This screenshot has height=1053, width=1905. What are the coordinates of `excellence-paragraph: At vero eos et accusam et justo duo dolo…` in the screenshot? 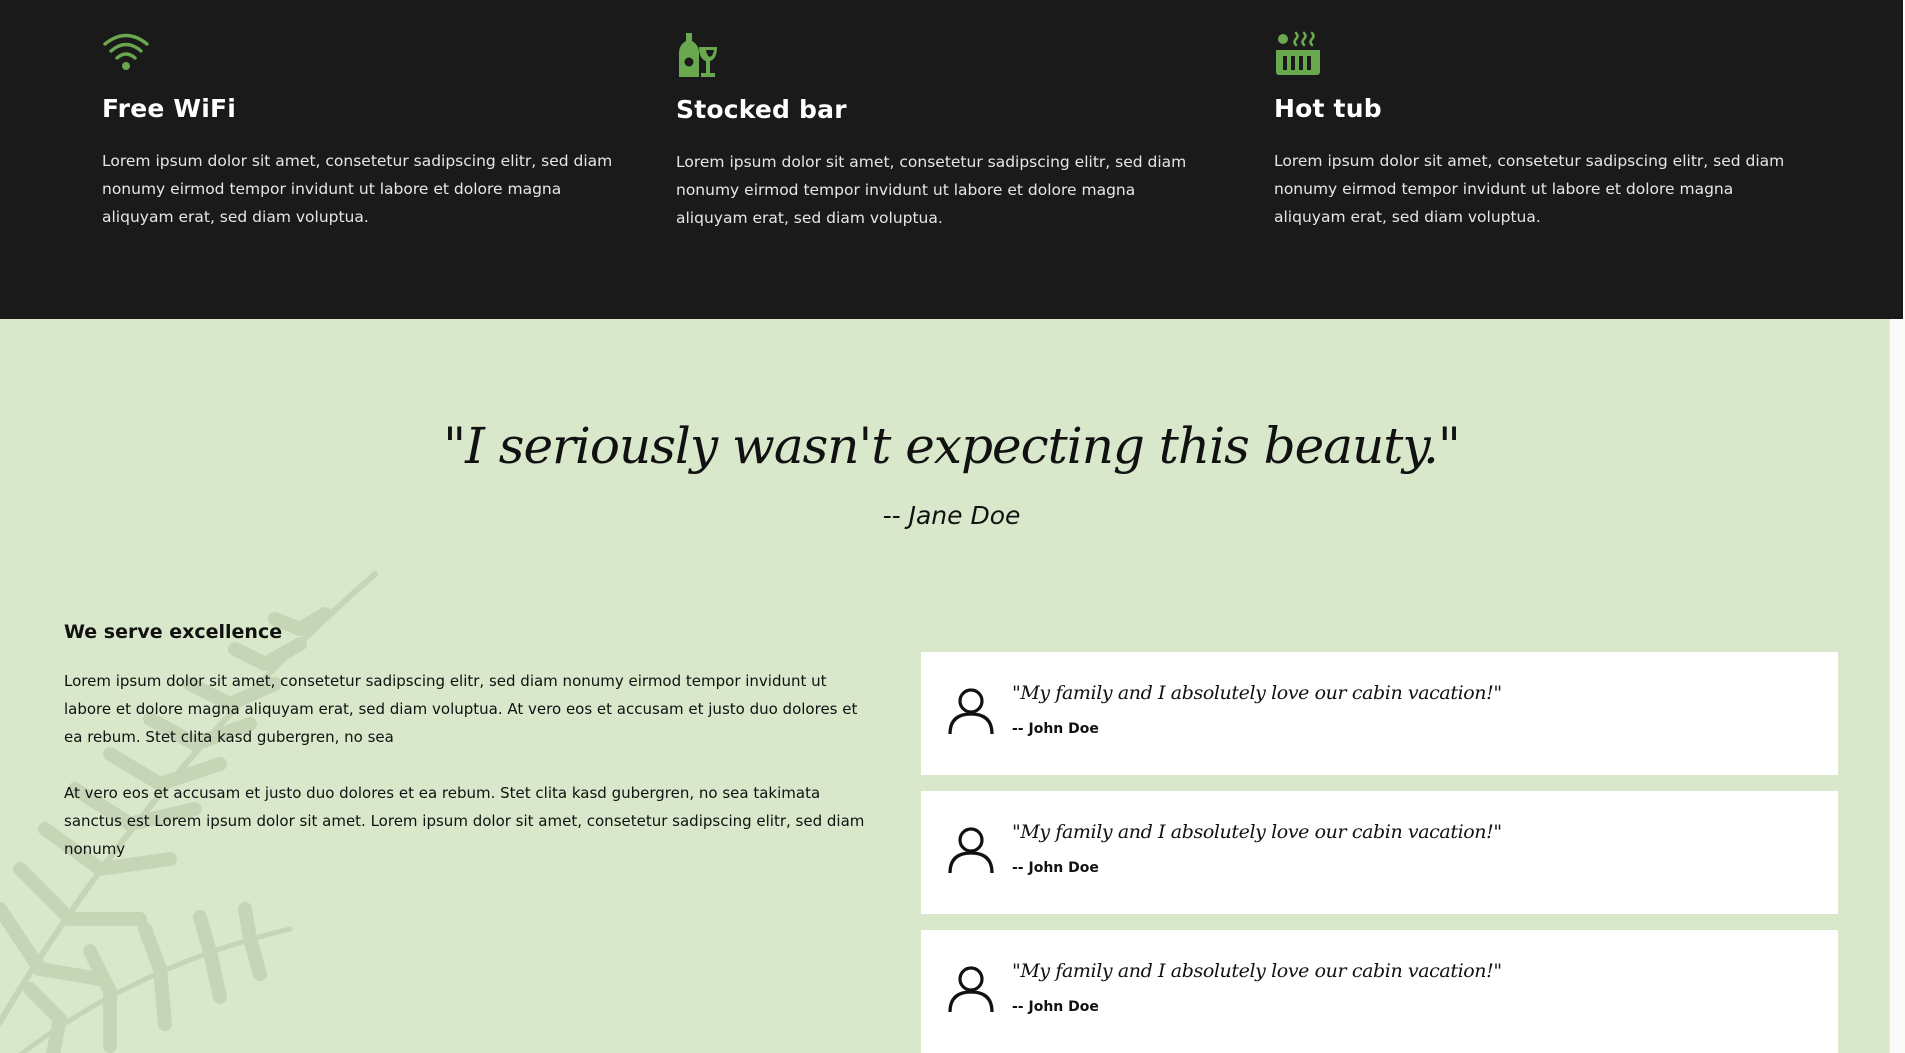 It's located at (464, 821).